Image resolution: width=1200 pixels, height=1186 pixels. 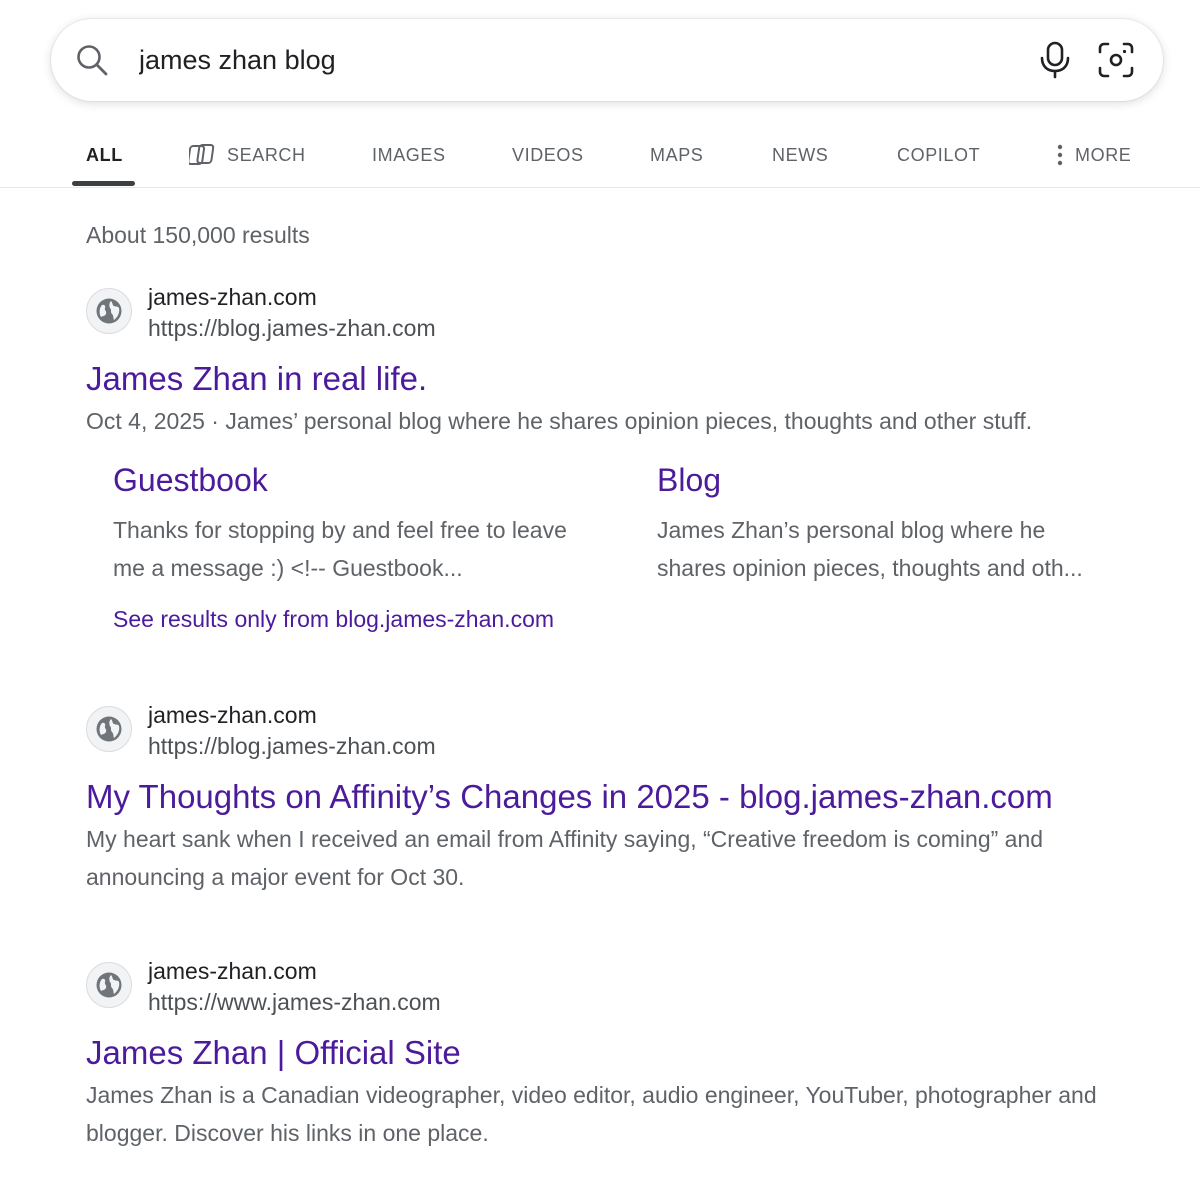 I want to click on tab-label: MAPS, so click(x=677, y=154).